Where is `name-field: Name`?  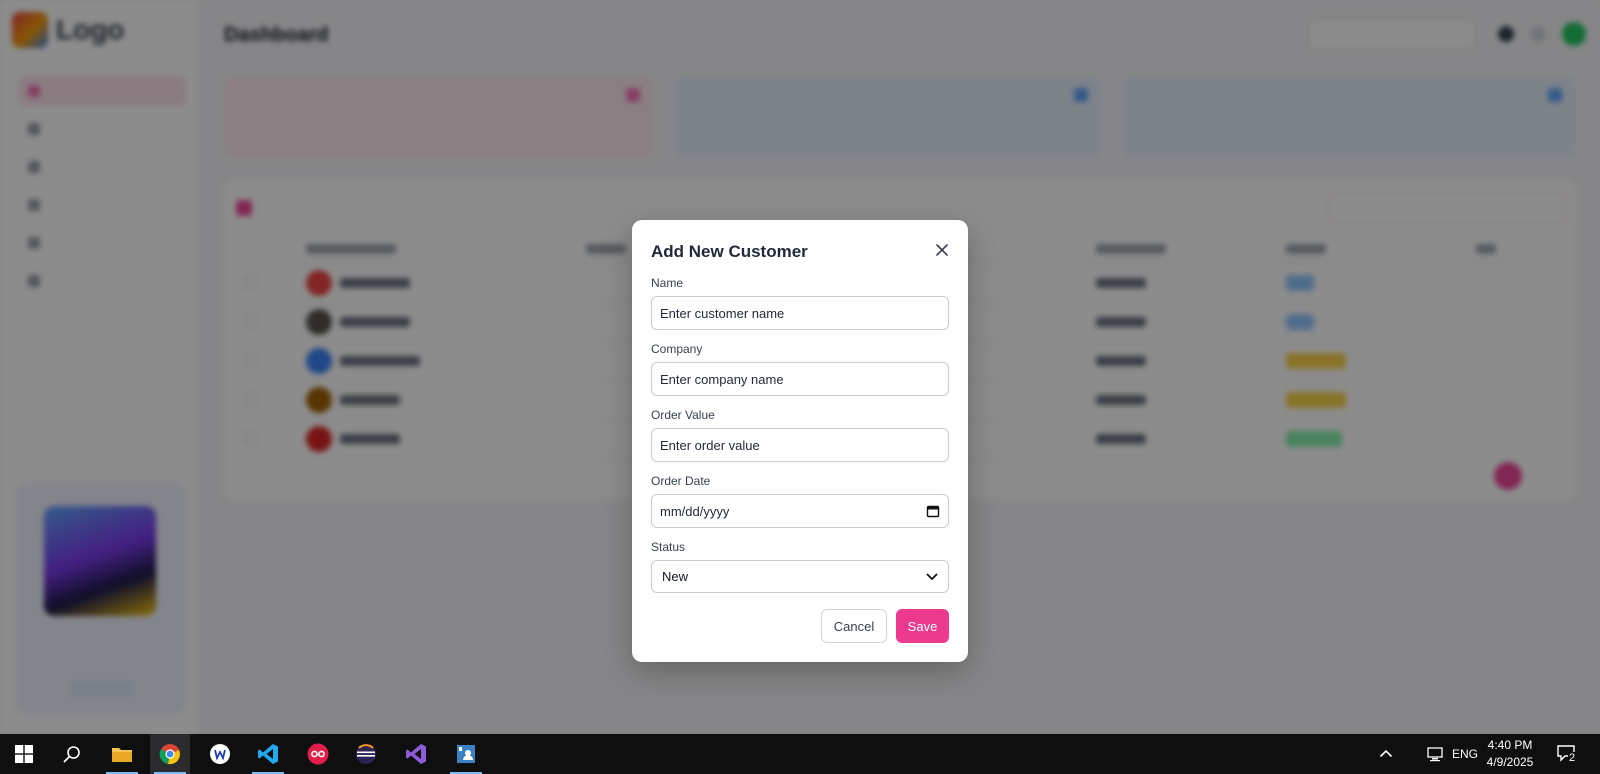
name-field: Name is located at coordinates (800, 303).